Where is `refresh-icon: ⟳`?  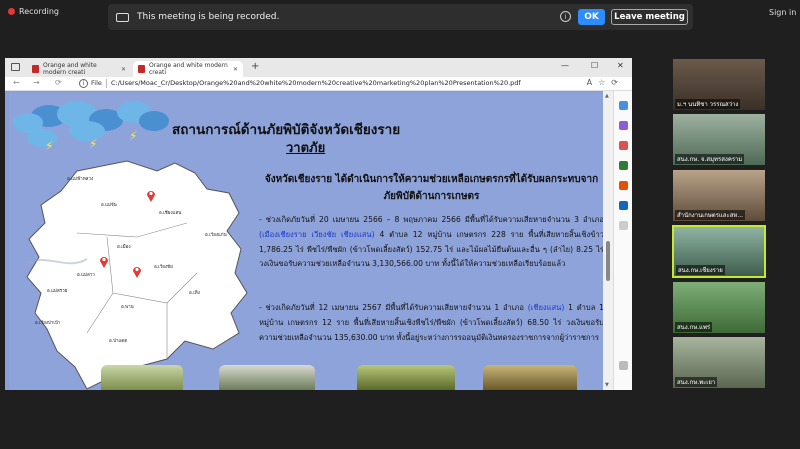
refresh-icon: ⟳ is located at coordinates (58, 82).